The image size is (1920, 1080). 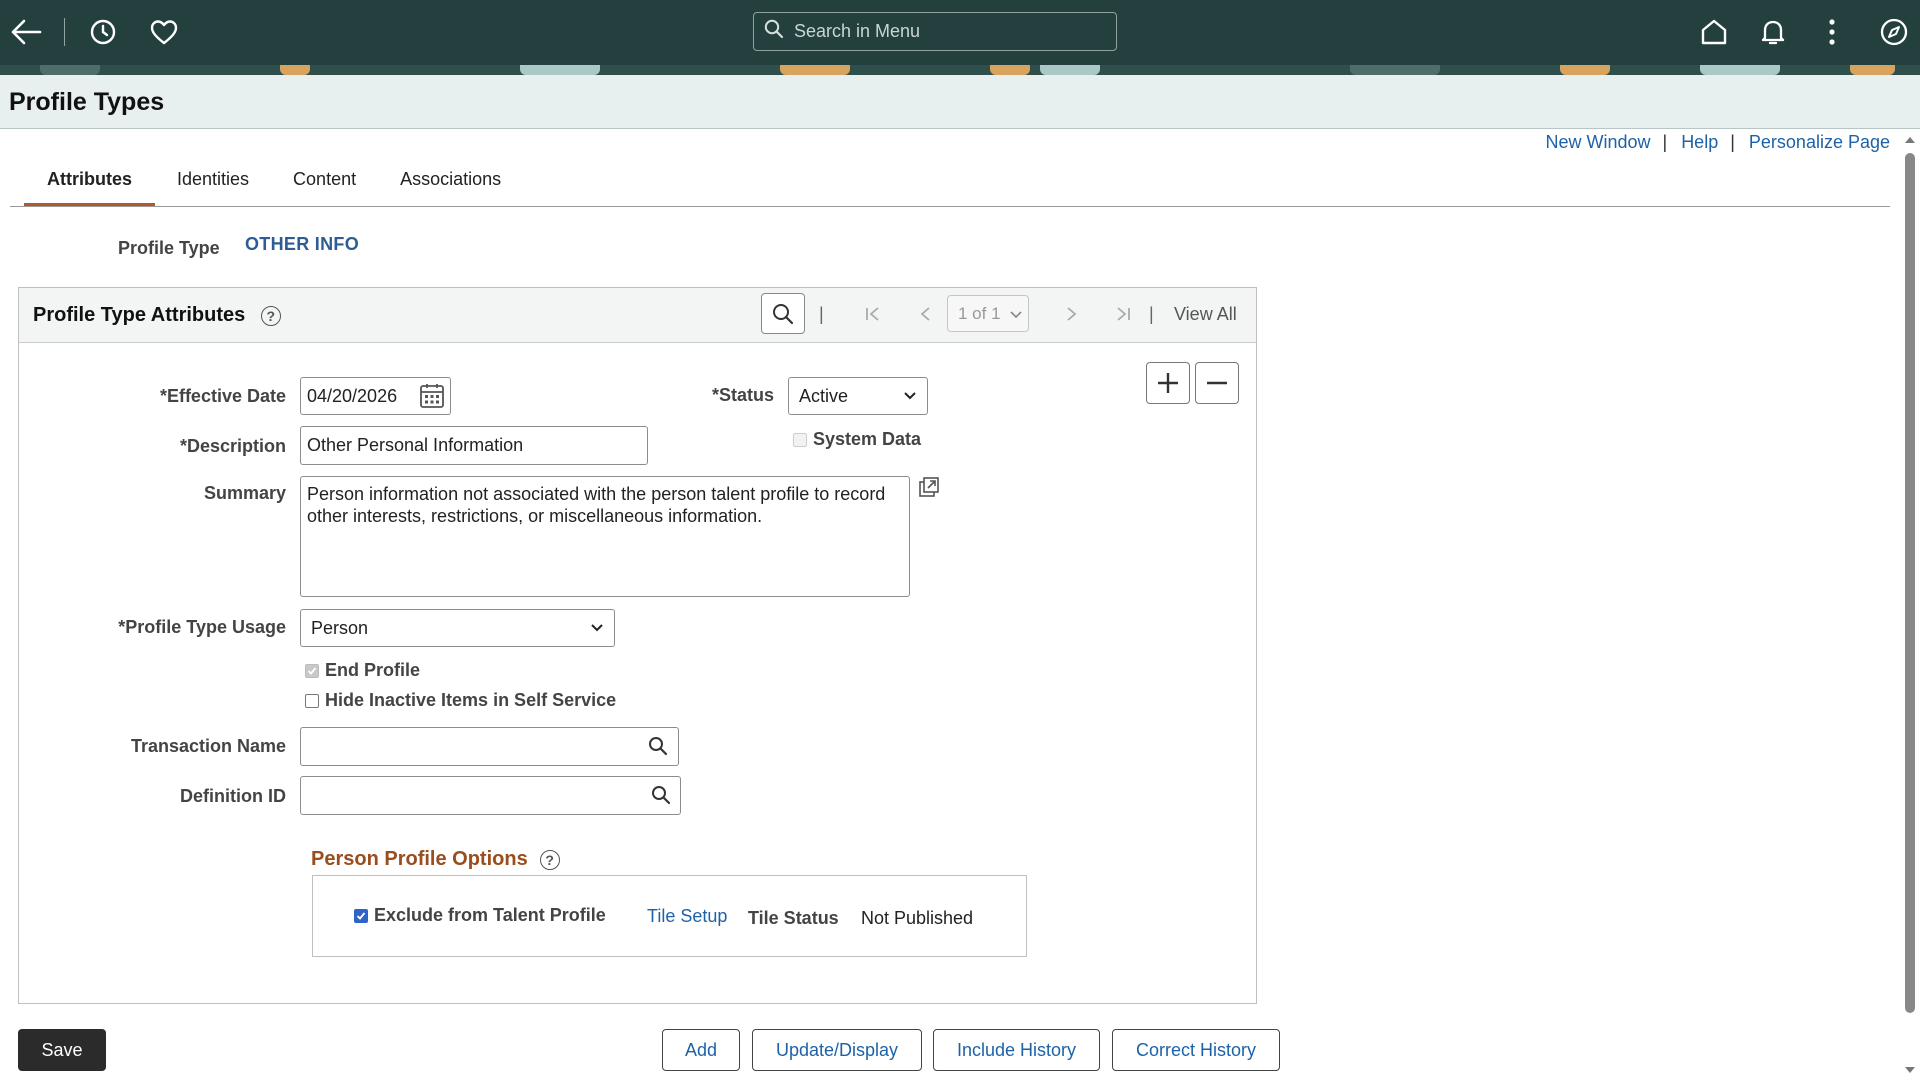 I want to click on group-title-text: Profile Type Attributes, so click(x=139, y=315).